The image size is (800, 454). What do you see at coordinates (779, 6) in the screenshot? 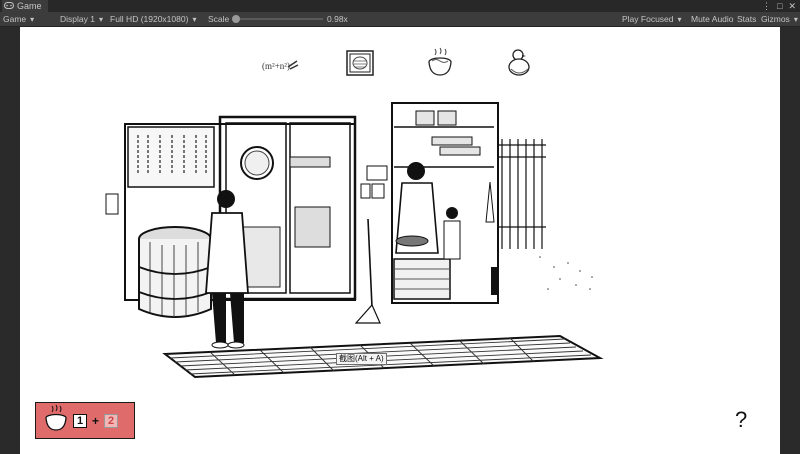
I see `maximize-icon: □` at bounding box center [779, 6].